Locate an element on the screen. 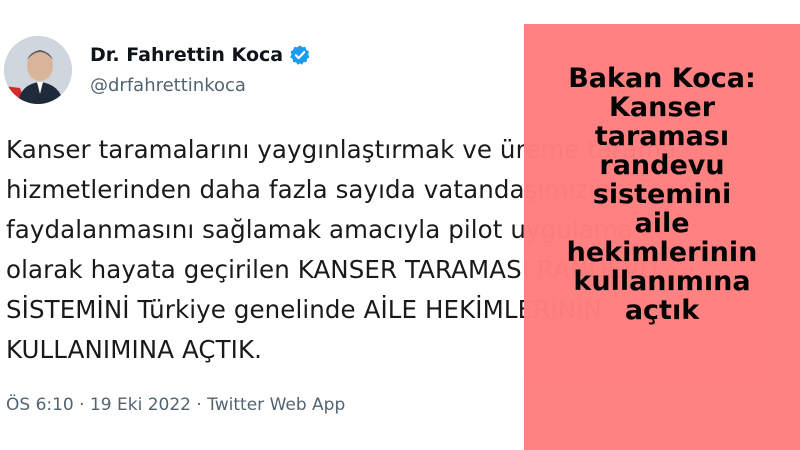 The width and height of the screenshot is (800, 450). headline-line: taraması is located at coordinates (662, 136).